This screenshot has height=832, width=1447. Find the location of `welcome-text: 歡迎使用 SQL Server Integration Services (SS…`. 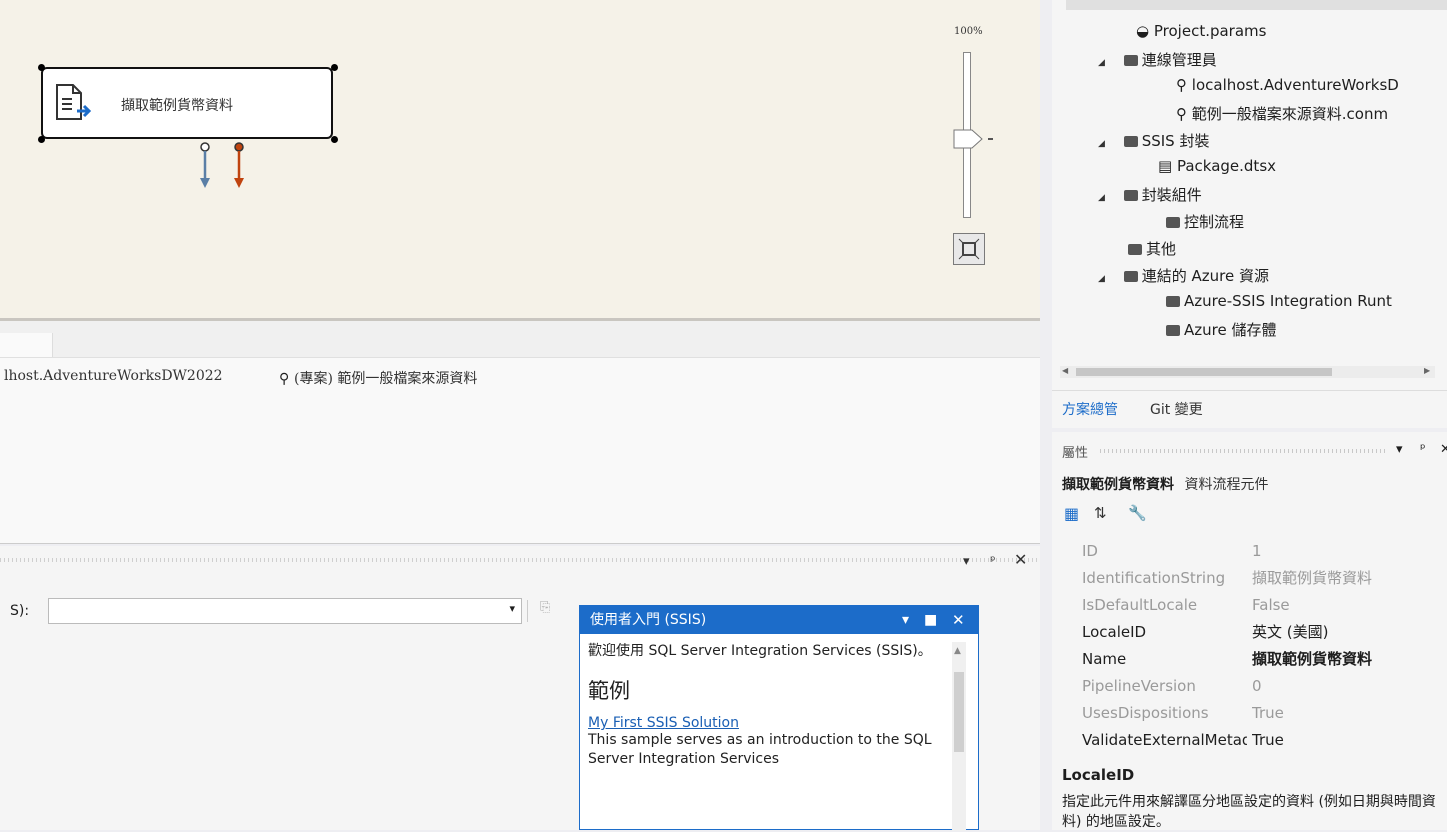

welcome-text: 歡迎使用 SQL Server Integration Services (SS… is located at coordinates (760, 651).